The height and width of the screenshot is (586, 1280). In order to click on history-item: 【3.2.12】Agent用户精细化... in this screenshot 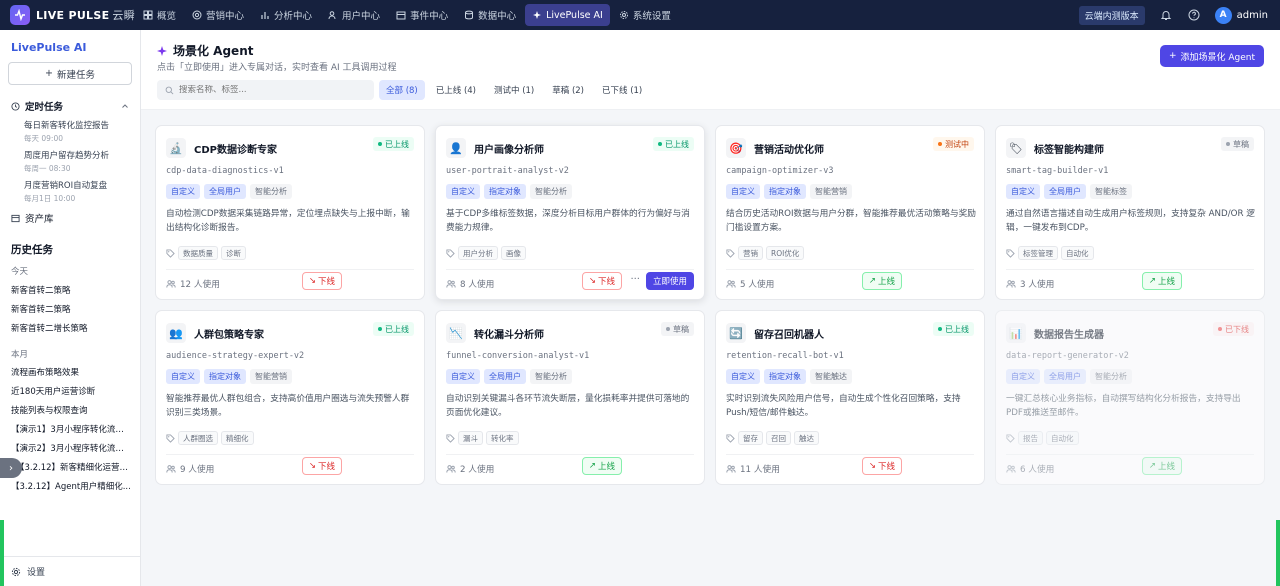, I will do `click(71, 486)`.